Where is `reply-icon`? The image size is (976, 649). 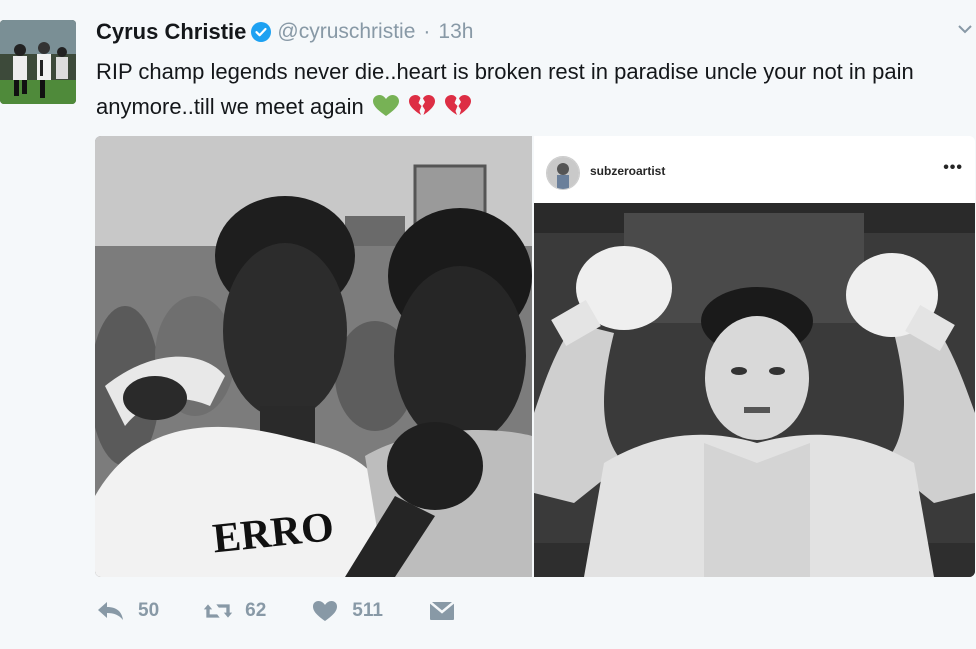
reply-icon is located at coordinates (110, 611).